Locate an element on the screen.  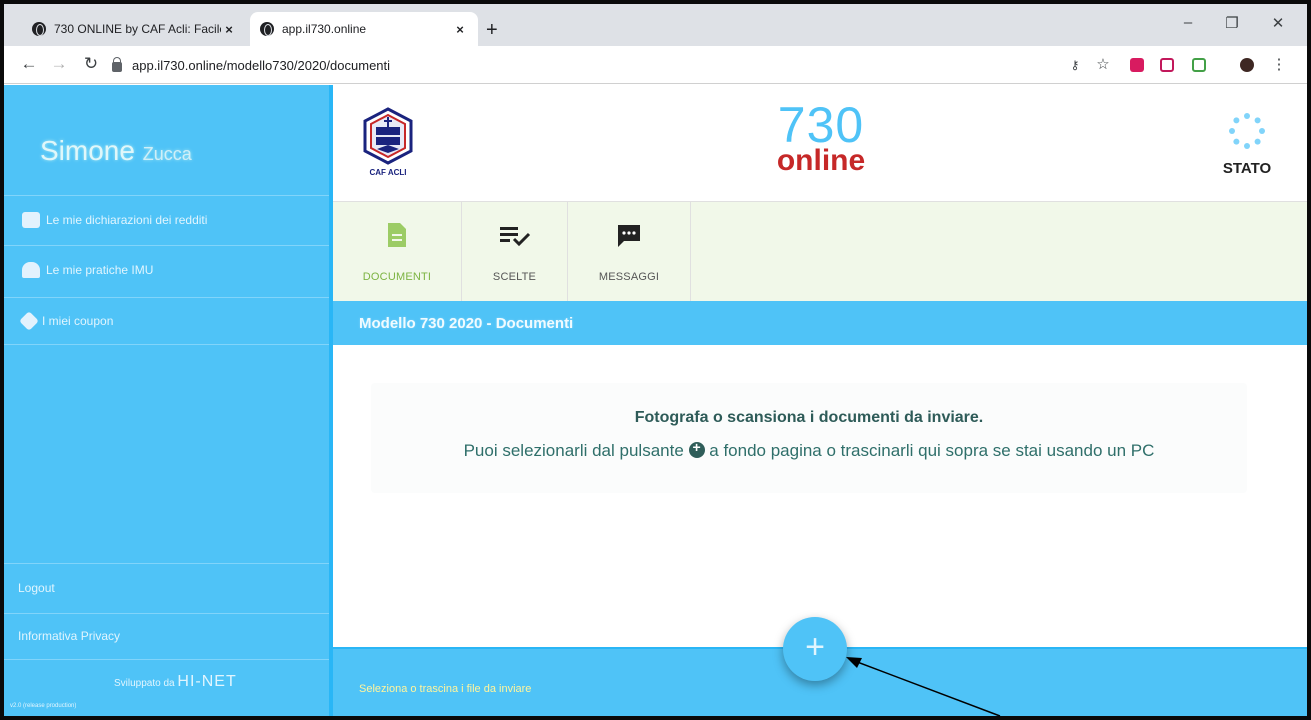
profile-icon is located at coordinates (1247, 65).